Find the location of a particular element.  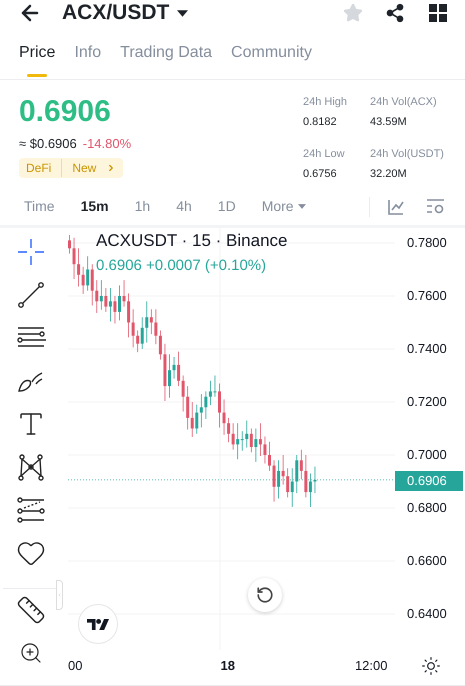

last-price-badge: 0.6906 is located at coordinates (429, 481).